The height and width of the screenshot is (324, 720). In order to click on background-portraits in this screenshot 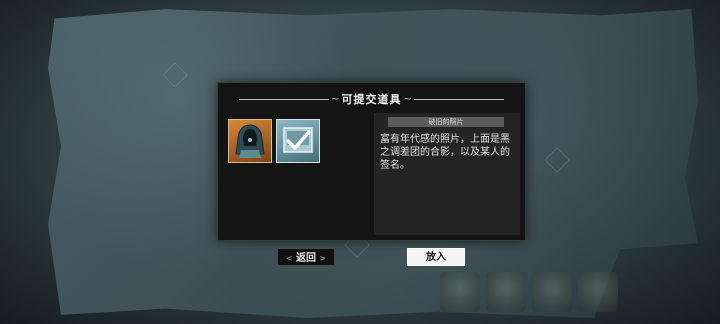, I will do `click(555, 295)`.